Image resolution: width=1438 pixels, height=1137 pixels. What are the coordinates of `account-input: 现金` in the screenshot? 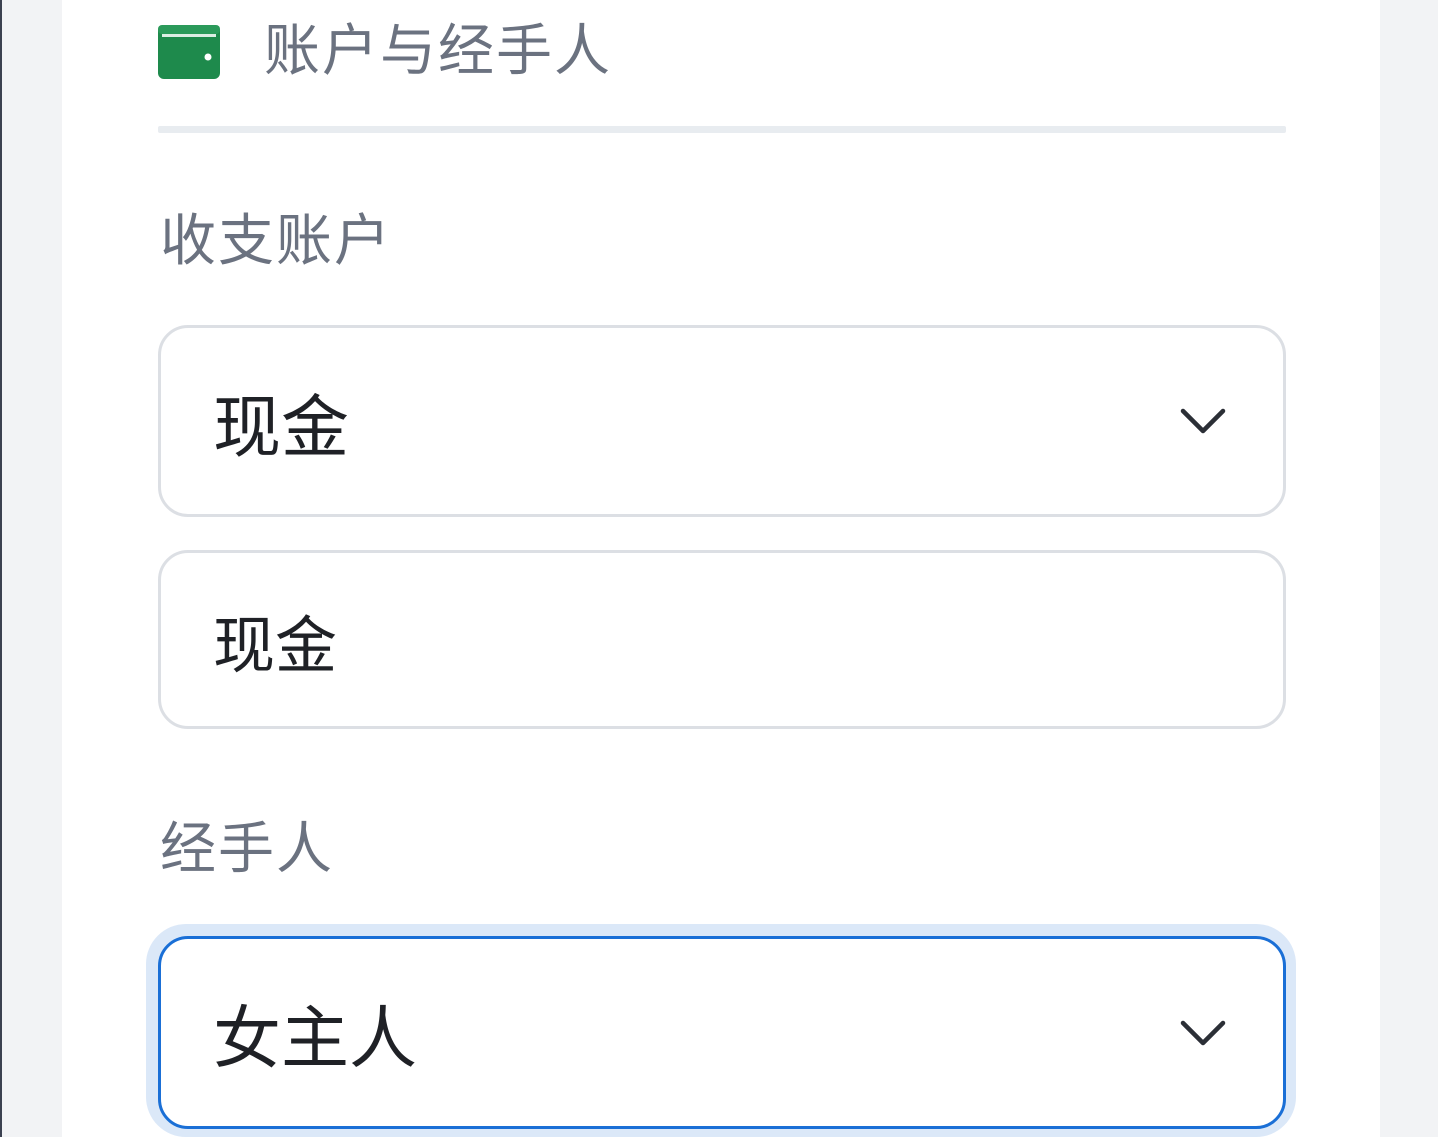 It's located at (722, 639).